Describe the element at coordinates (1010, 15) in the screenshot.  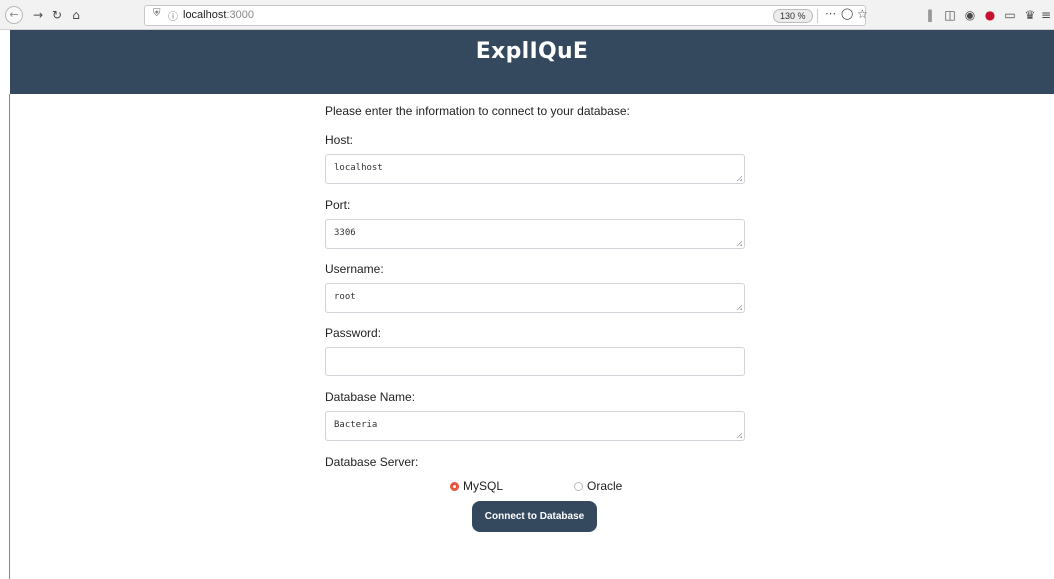
I see `reader-icon: ▭` at that location.